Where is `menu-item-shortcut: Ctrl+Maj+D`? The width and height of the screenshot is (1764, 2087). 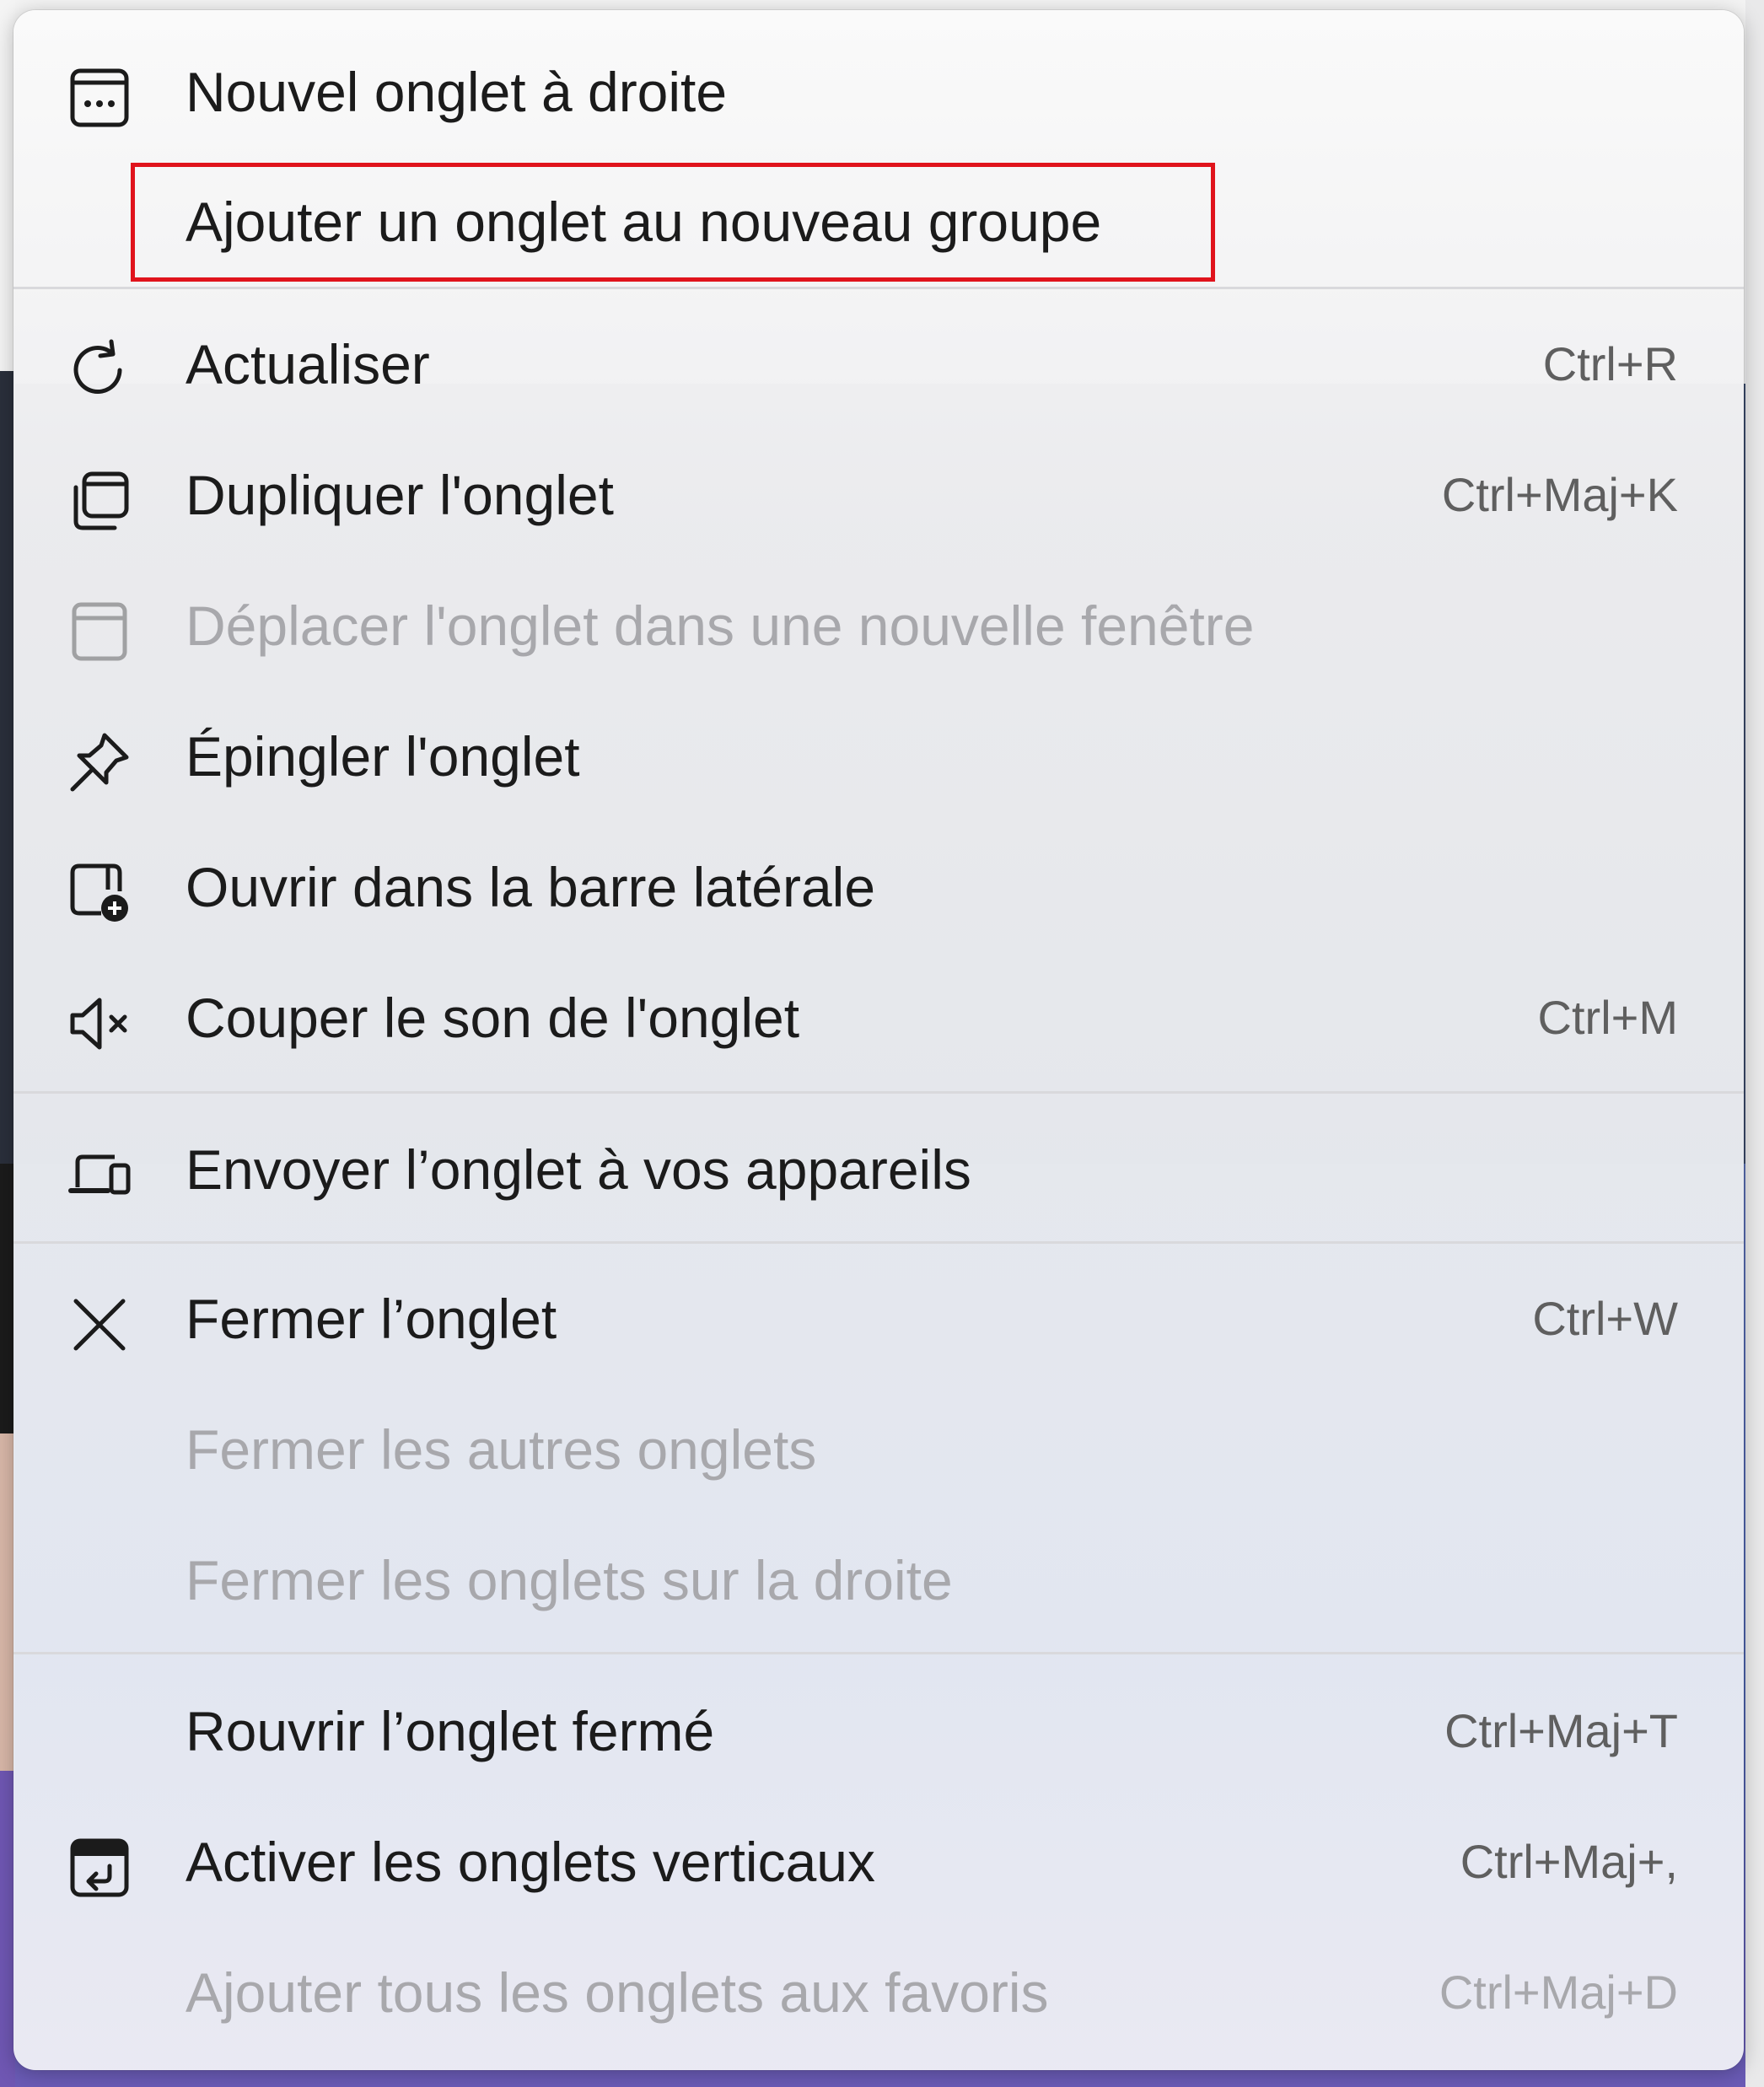 menu-item-shortcut: Ctrl+Maj+D is located at coordinates (1558, 1992).